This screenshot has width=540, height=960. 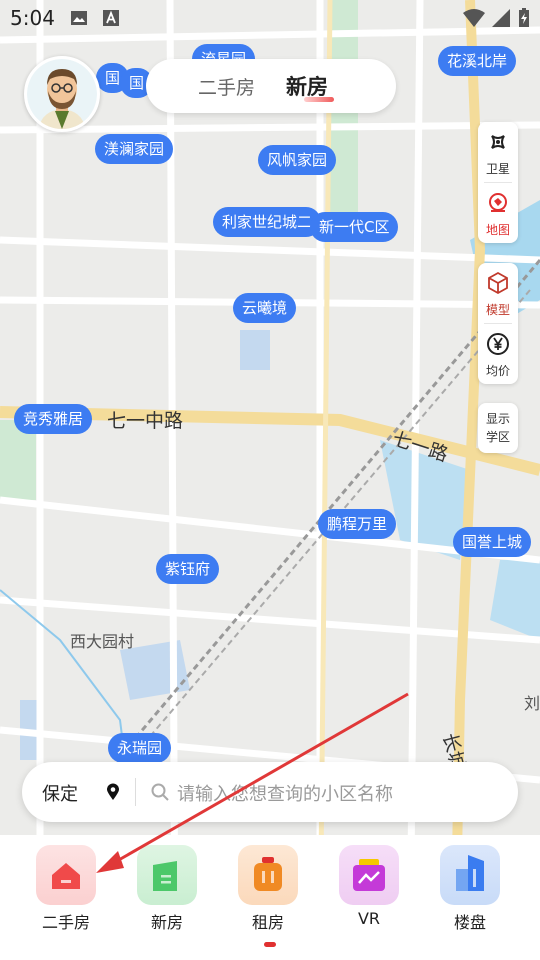 I want to click on side-tool-label: 卫星, so click(x=497, y=169).